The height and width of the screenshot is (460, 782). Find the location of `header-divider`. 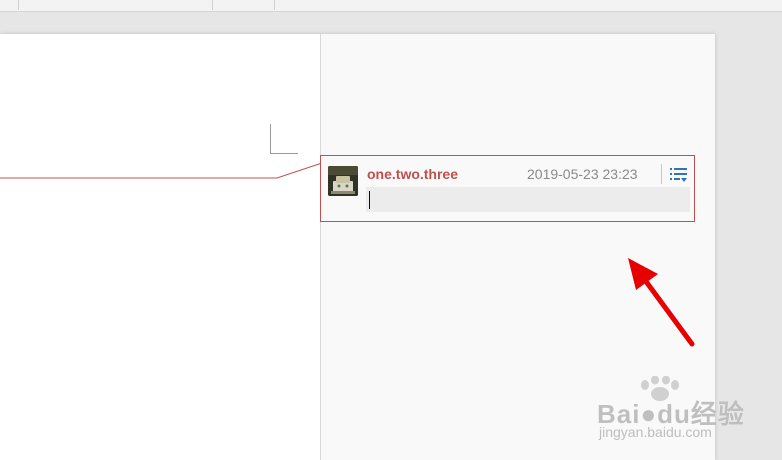

header-divider is located at coordinates (661, 174).